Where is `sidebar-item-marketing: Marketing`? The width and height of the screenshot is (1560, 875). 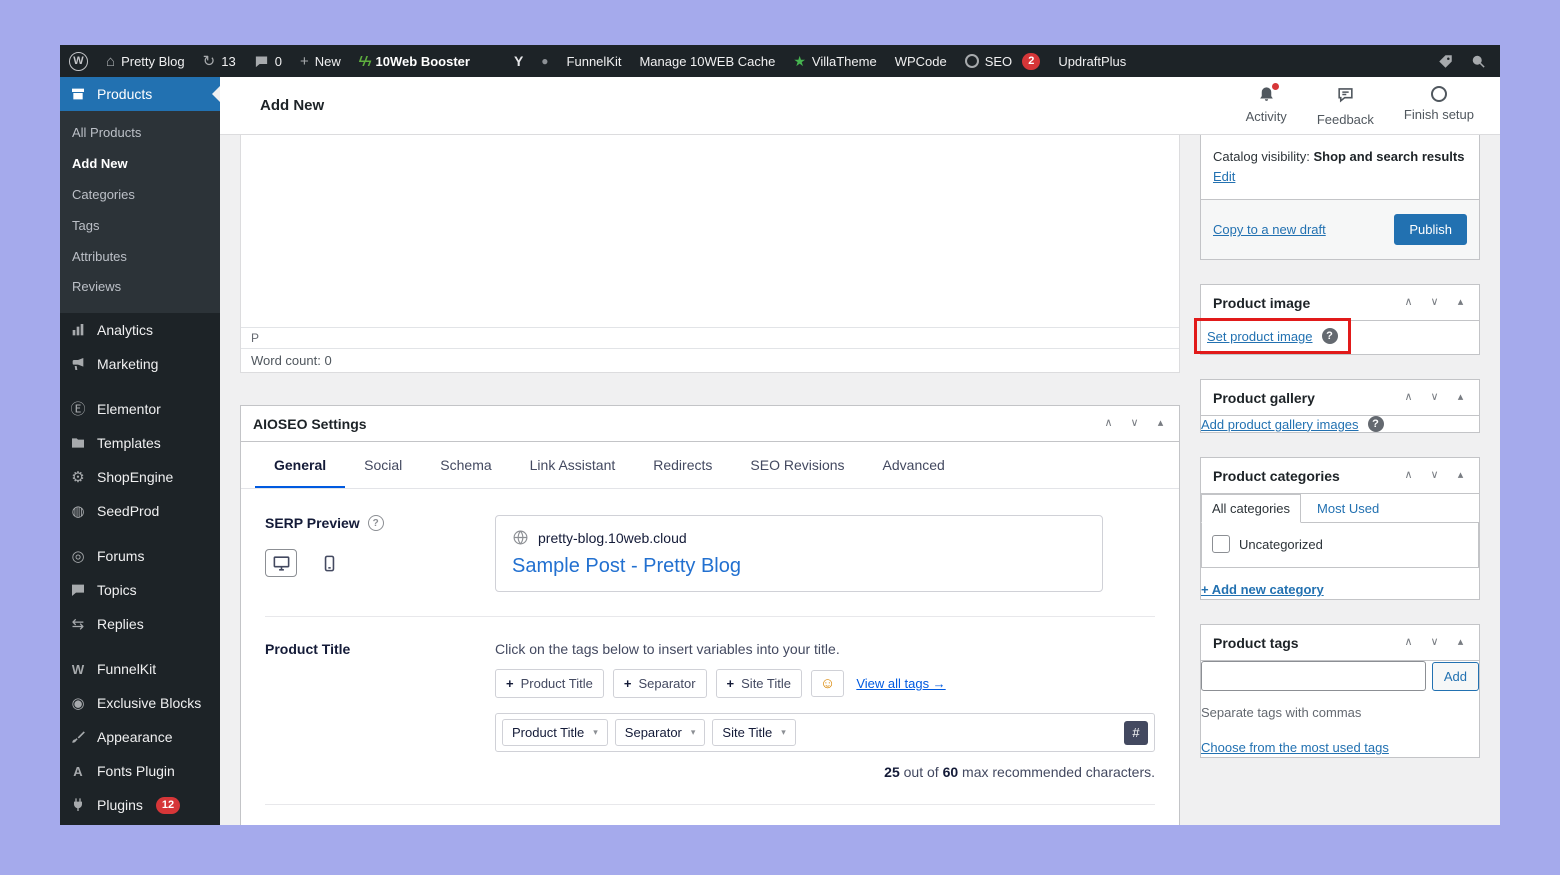 sidebar-item-marketing: Marketing is located at coordinates (140, 364).